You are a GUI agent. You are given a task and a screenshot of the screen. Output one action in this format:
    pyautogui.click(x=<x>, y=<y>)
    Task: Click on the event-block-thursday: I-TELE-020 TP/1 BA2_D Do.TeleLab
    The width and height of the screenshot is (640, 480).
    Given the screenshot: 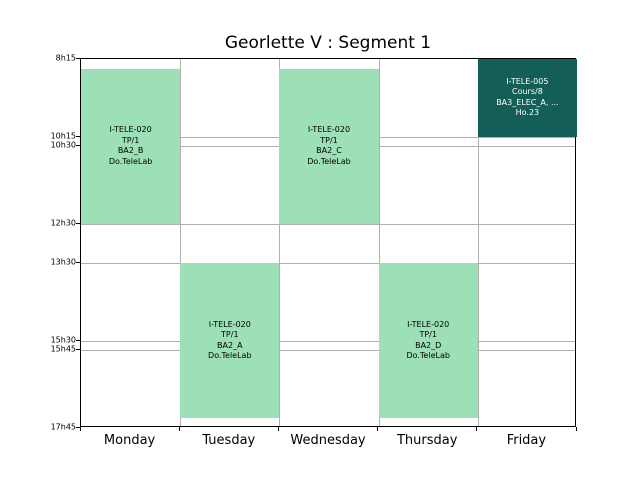 What is the action you would take?
    pyautogui.click(x=428, y=340)
    